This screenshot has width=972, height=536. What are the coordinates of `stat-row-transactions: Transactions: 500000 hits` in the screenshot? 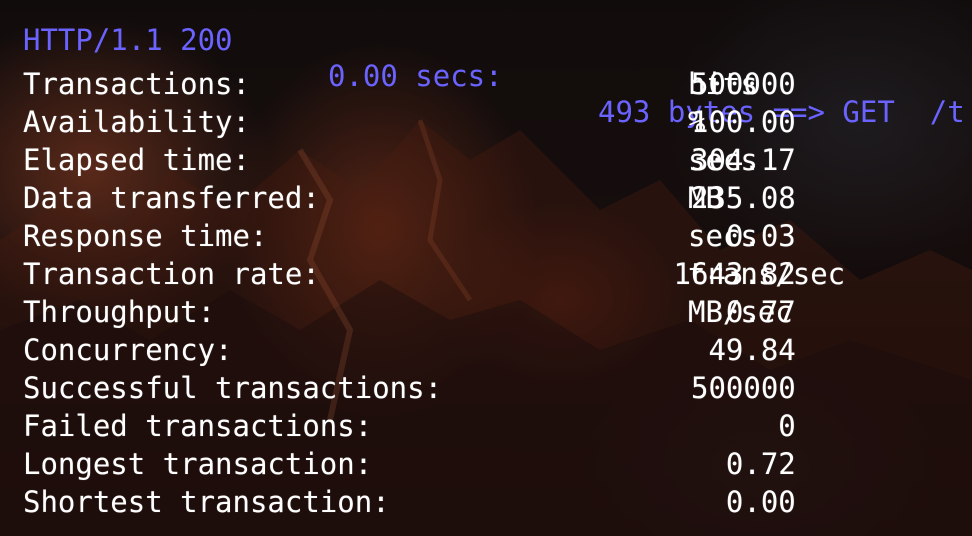 It's located at (409, 84).